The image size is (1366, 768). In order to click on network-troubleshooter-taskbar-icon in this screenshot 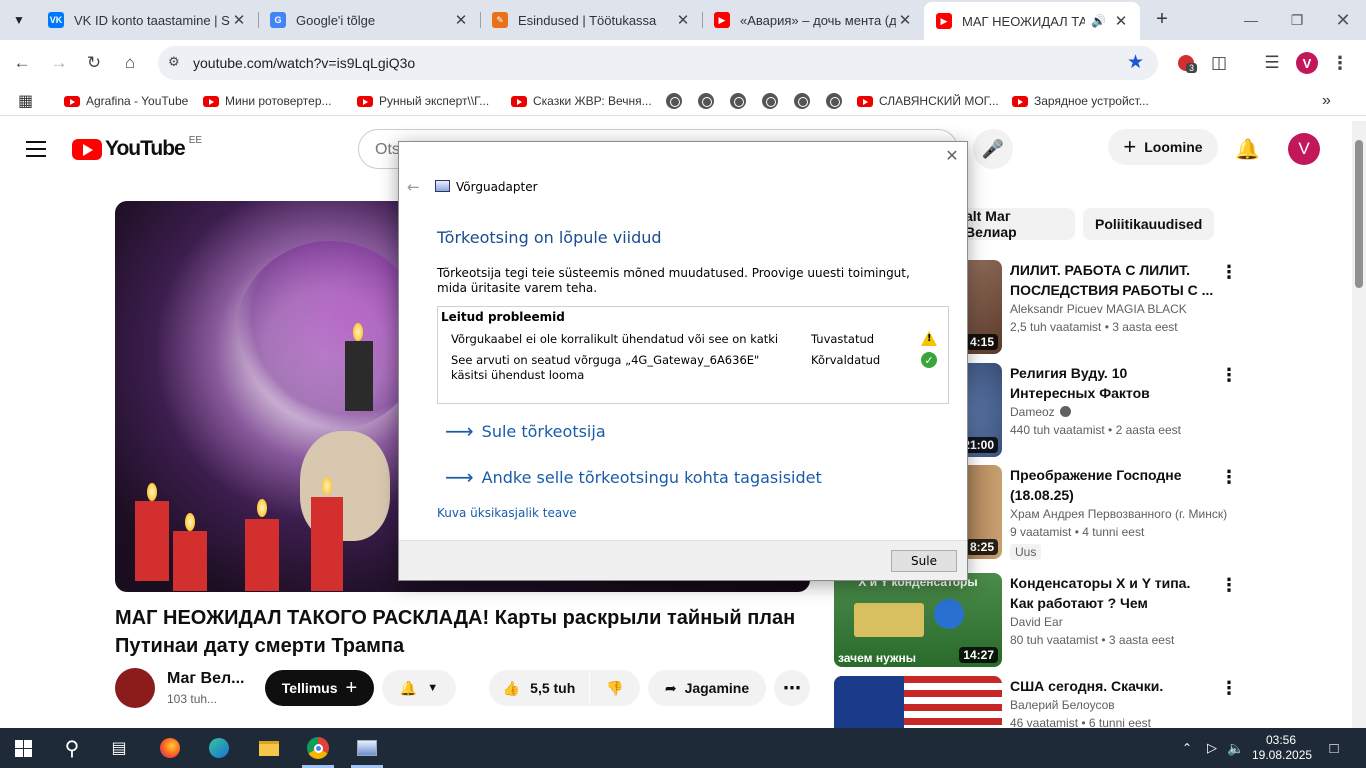, I will do `click(367, 748)`.